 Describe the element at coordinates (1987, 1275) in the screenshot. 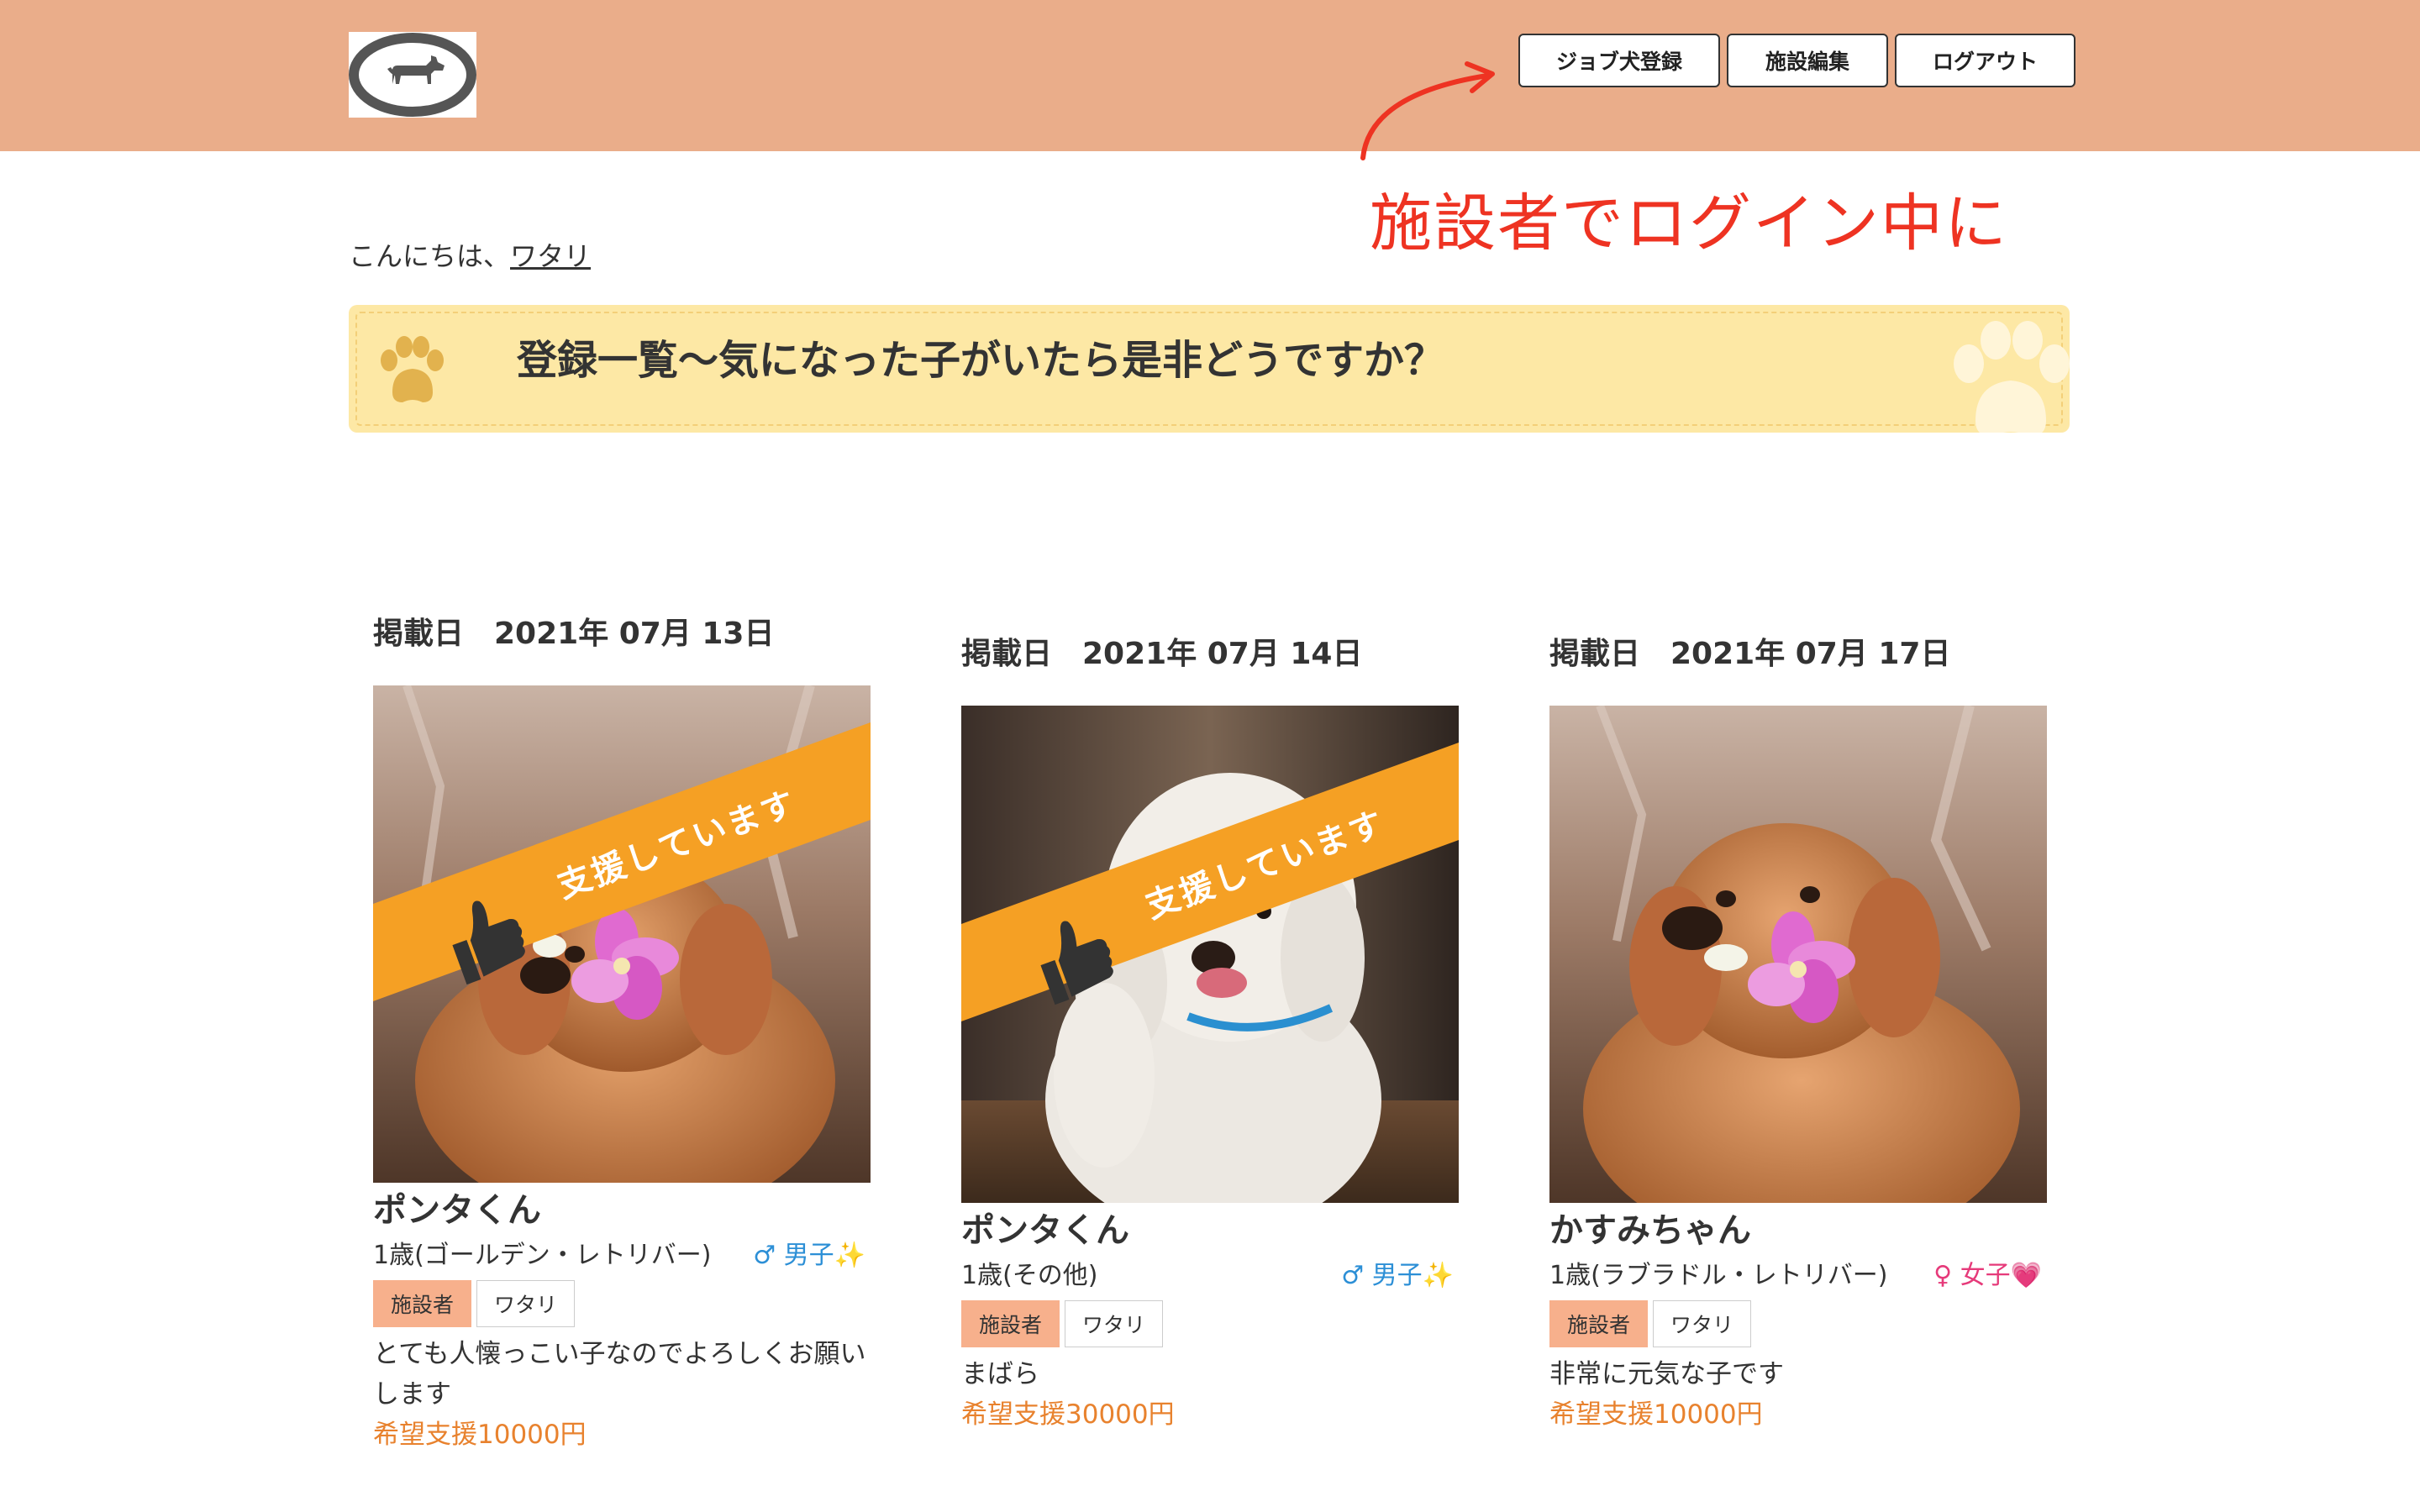

I see `gender-badge: ♀ 女子💗` at that location.